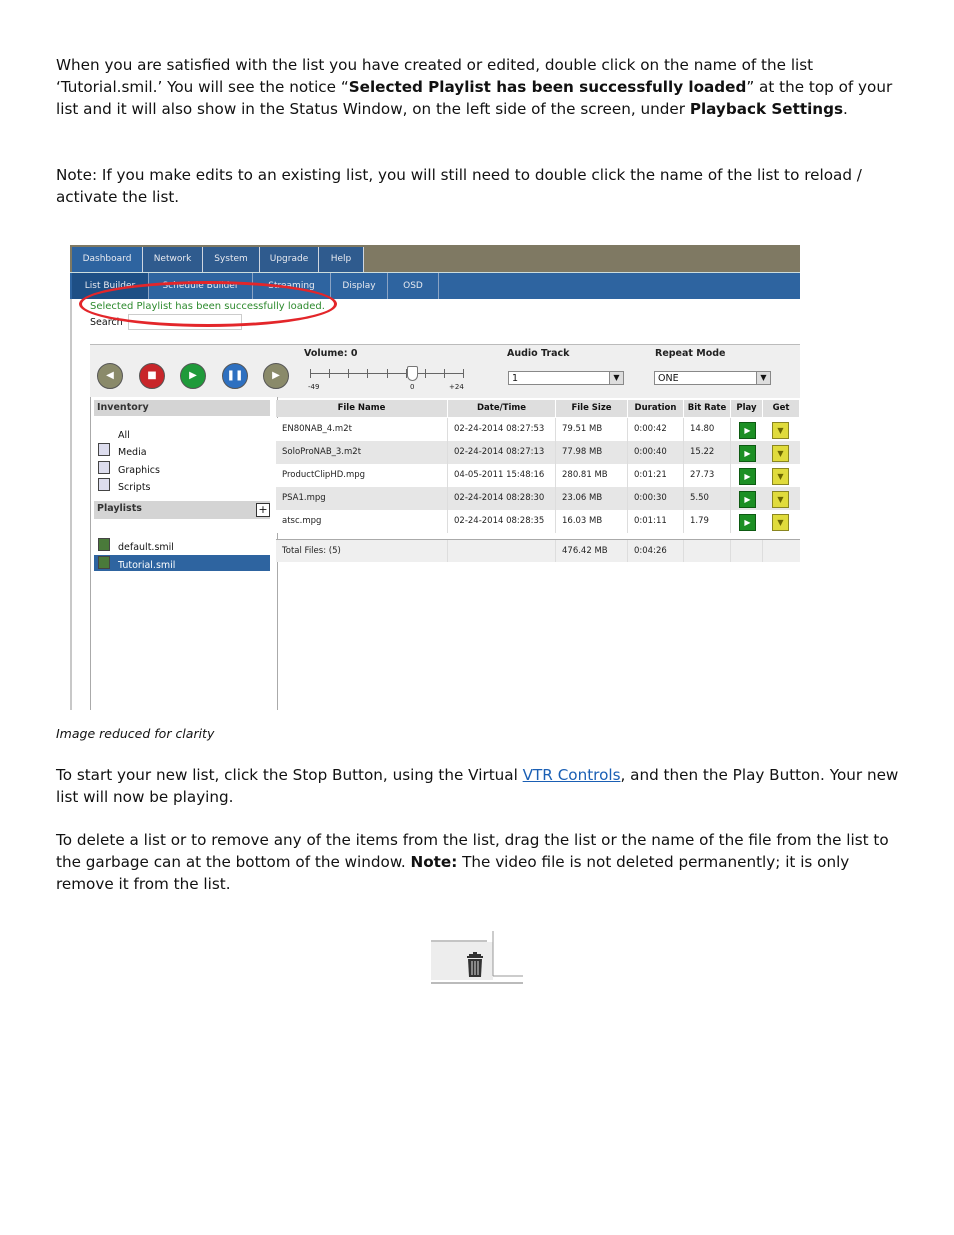  I want to click on cell-file-size: 77.98 MB, so click(592, 452).